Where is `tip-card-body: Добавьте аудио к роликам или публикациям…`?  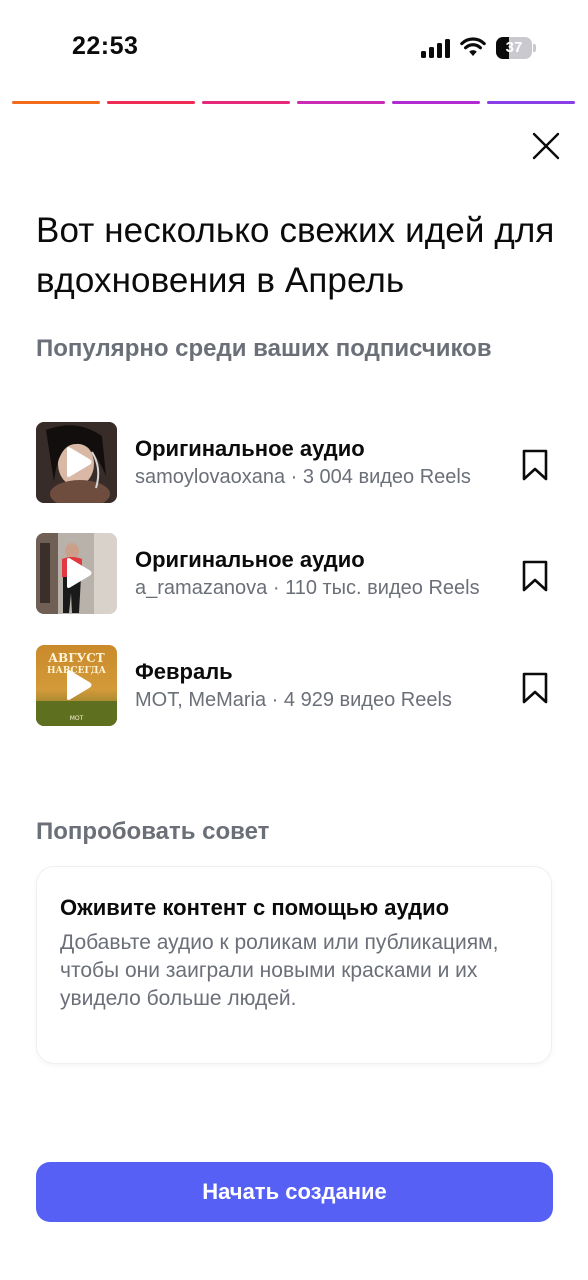 tip-card-body: Добавьте аудио к роликам или публикациям… is located at coordinates (279, 970).